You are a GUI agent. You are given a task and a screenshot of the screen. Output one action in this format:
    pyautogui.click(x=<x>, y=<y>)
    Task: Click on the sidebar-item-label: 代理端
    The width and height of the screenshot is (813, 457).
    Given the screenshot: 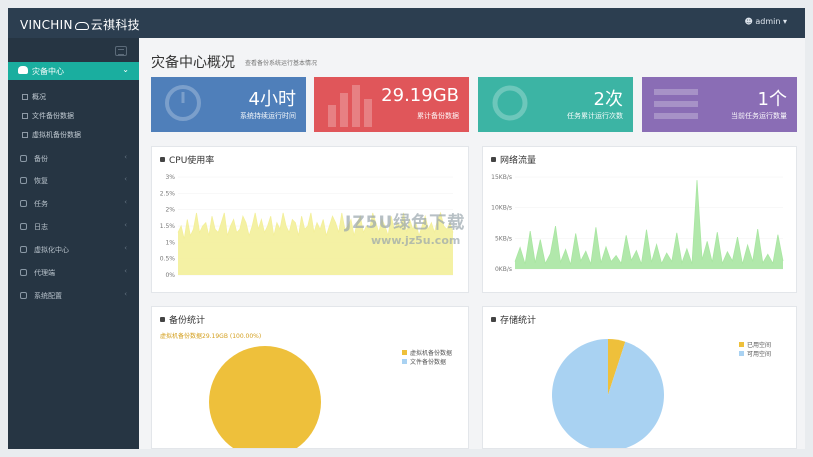 What is the action you would take?
    pyautogui.click(x=44, y=273)
    